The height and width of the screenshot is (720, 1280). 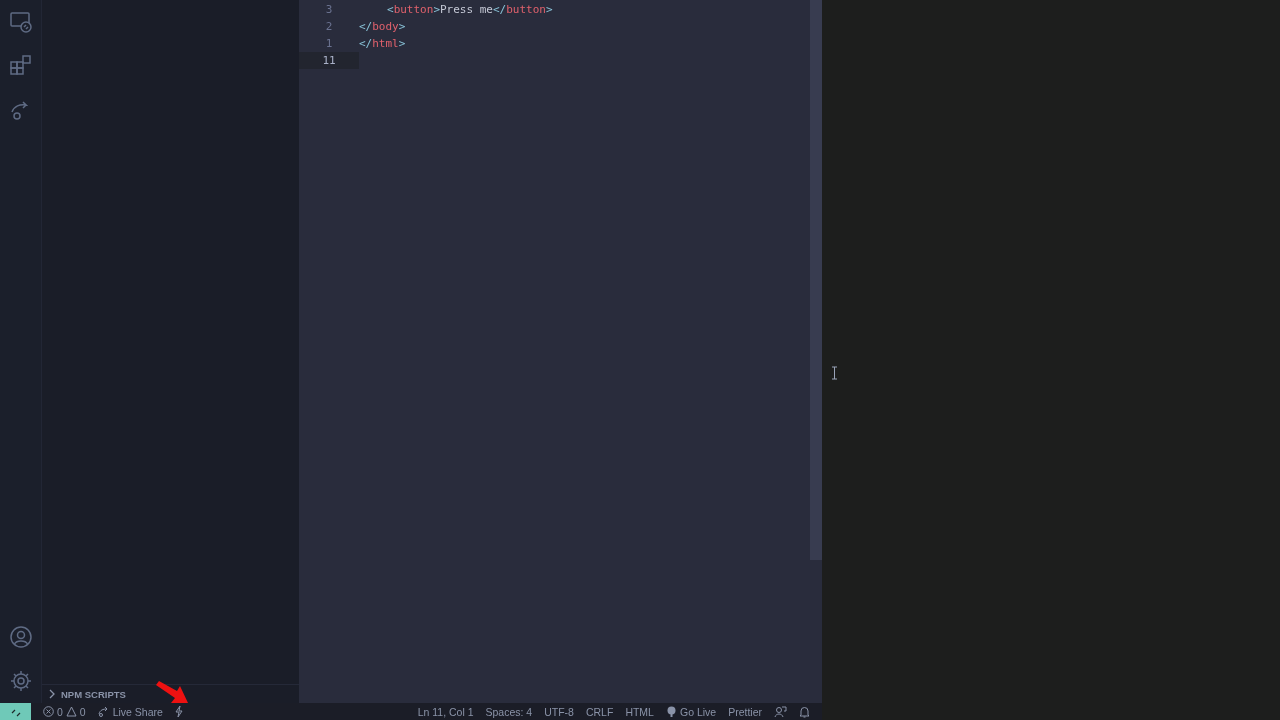 I want to click on live-share-icon, so click(x=103, y=711).